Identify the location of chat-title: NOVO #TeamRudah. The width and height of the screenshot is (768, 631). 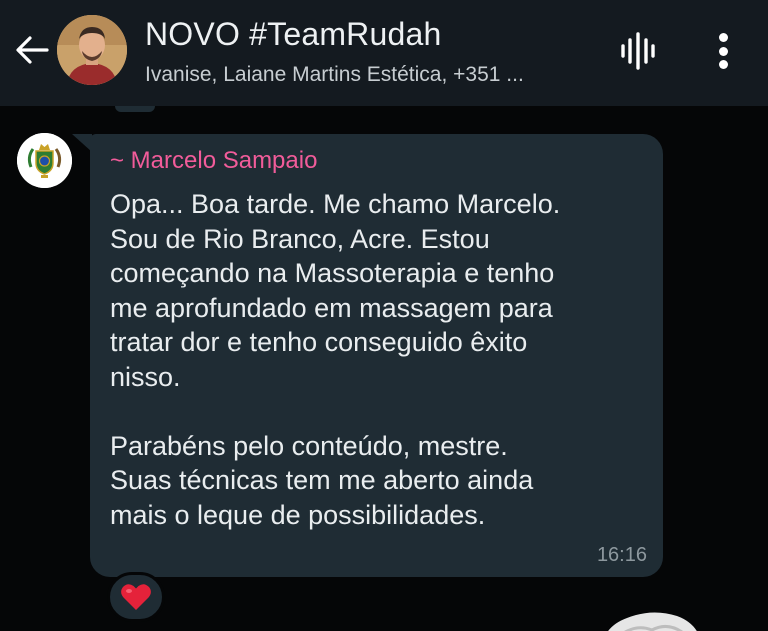
(293, 34).